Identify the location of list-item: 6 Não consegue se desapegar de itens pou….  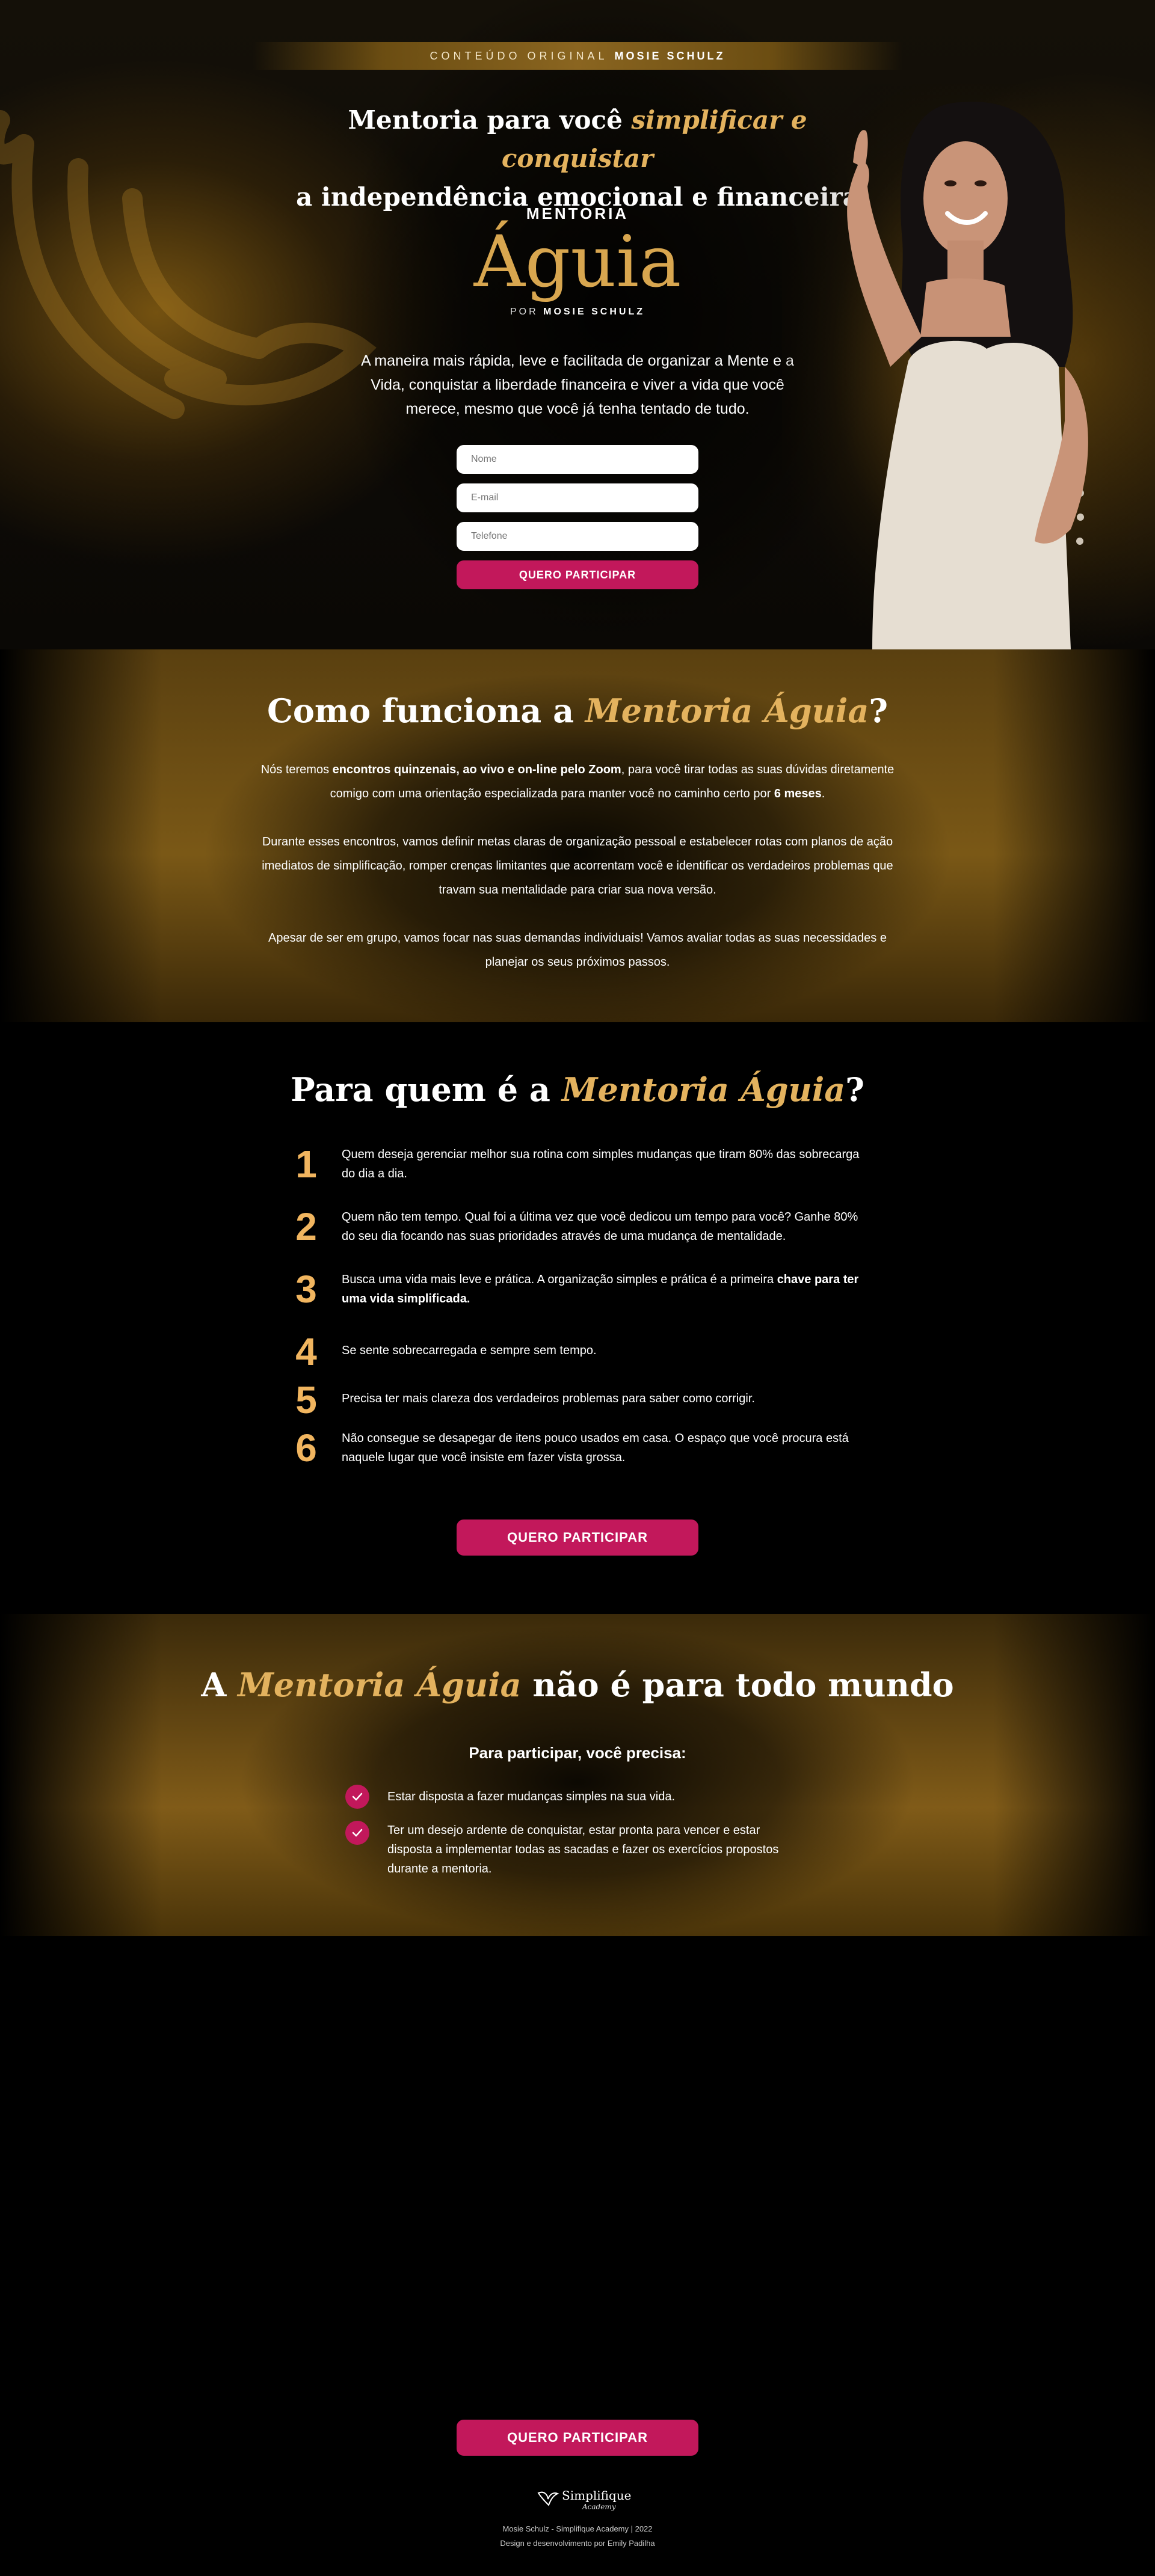
(583, 1448).